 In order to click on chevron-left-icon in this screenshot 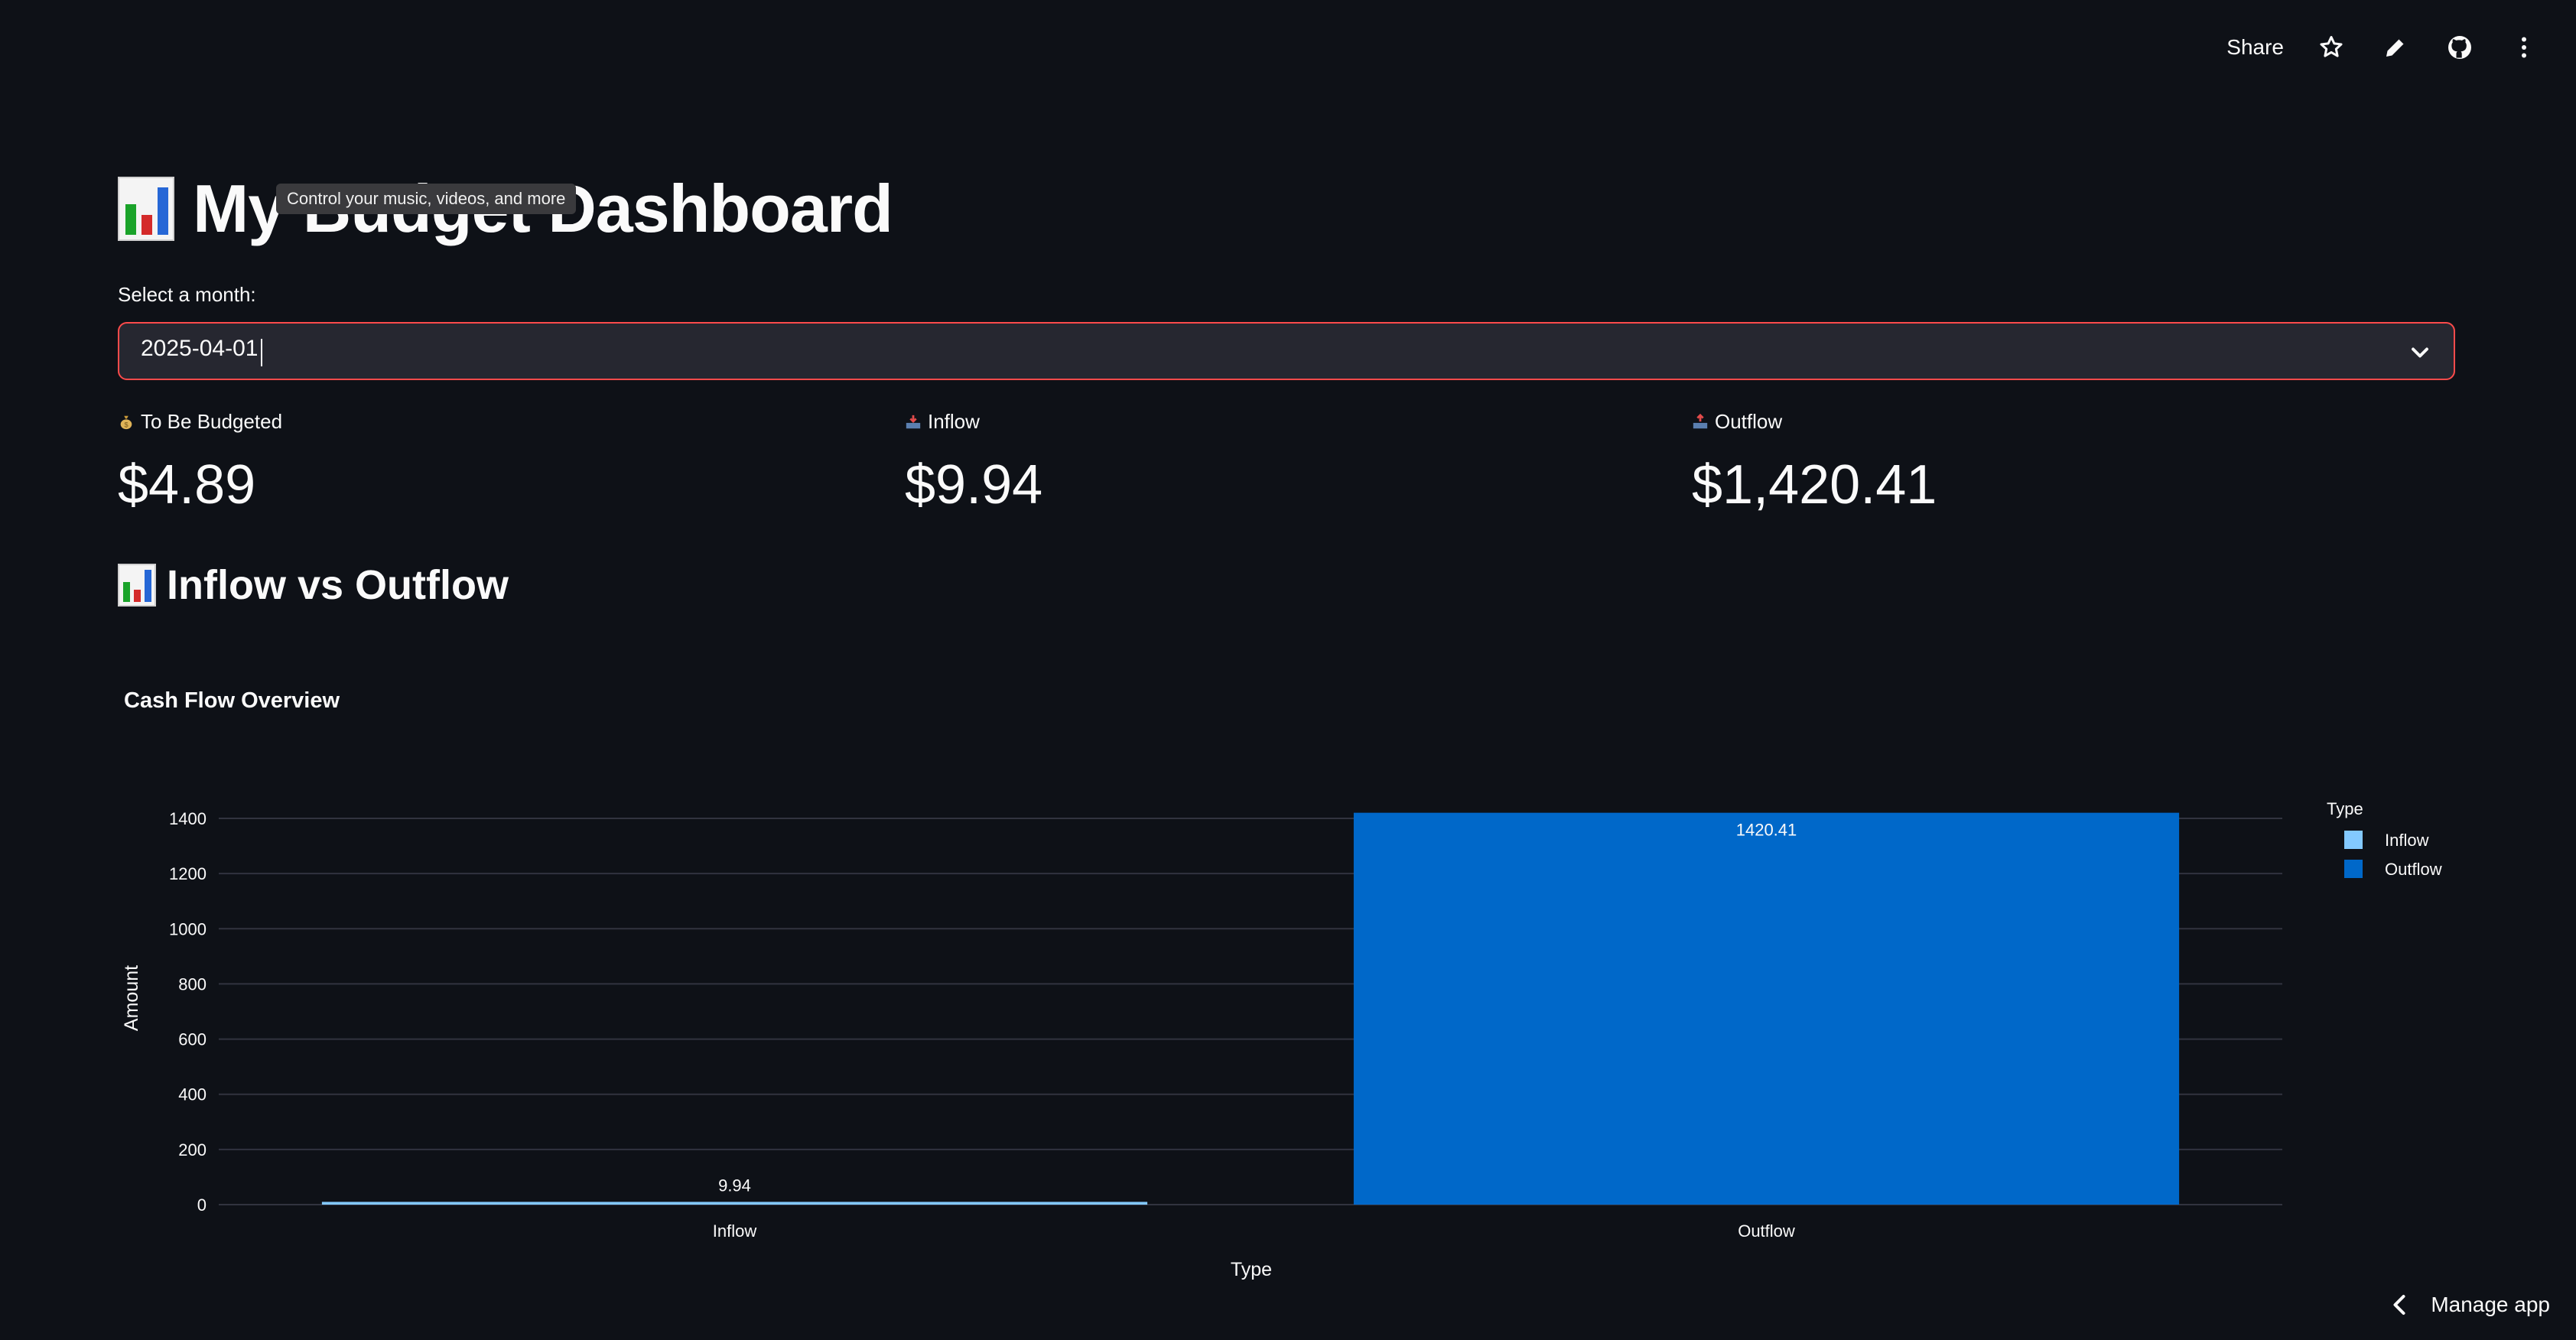, I will do `click(2399, 1305)`.